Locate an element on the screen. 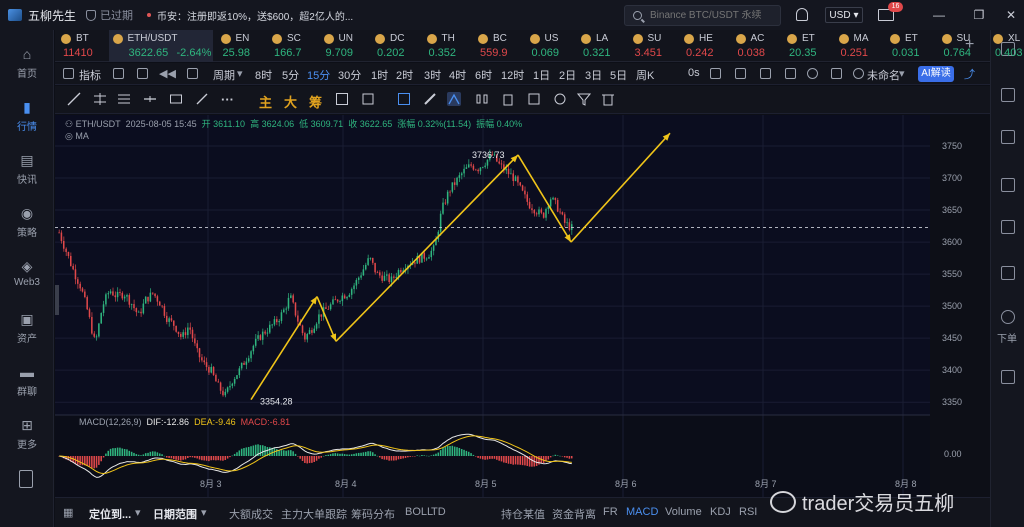  place-order-label: 下单 is located at coordinates (1007, 337).